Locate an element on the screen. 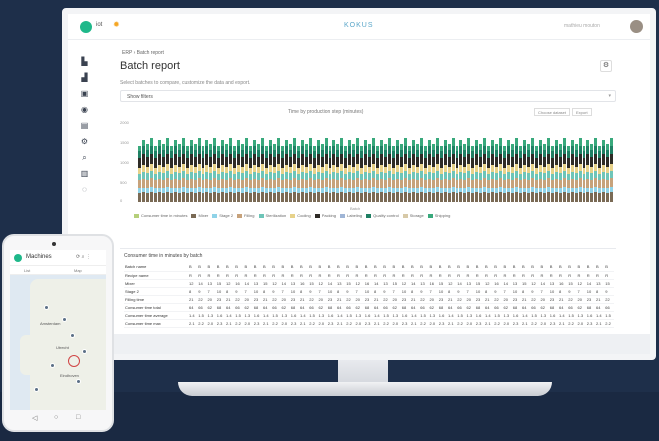  factory-icon: ▟ is located at coordinates (84, 78).